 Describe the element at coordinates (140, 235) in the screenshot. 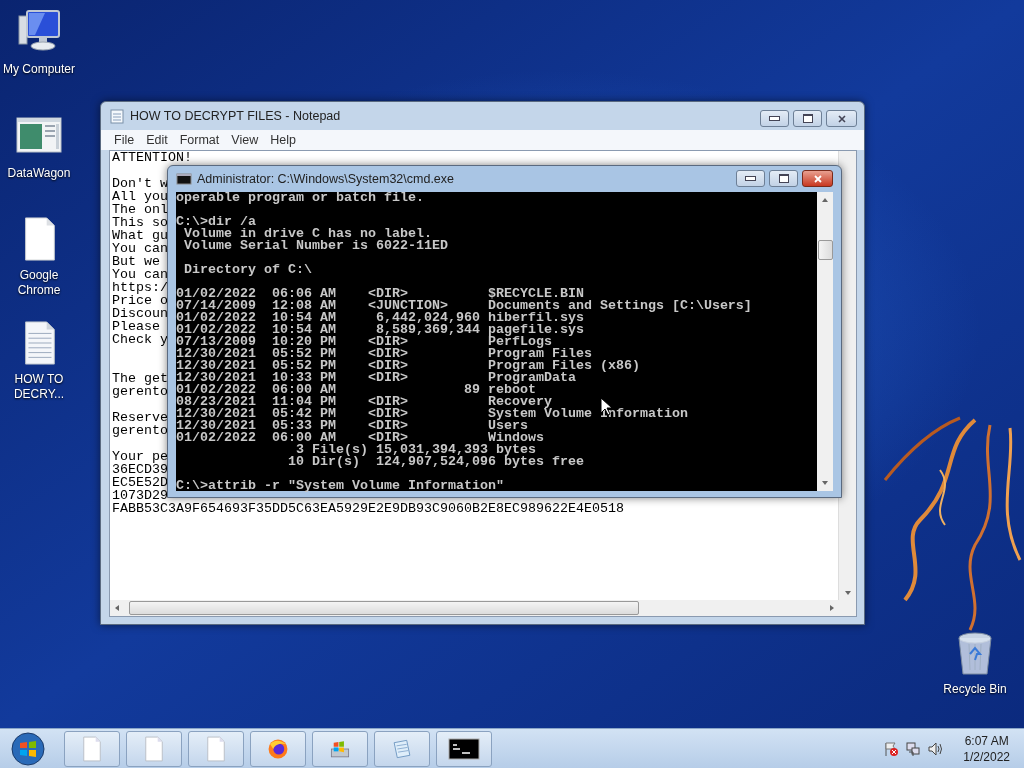

I see `text-line: What gu` at that location.